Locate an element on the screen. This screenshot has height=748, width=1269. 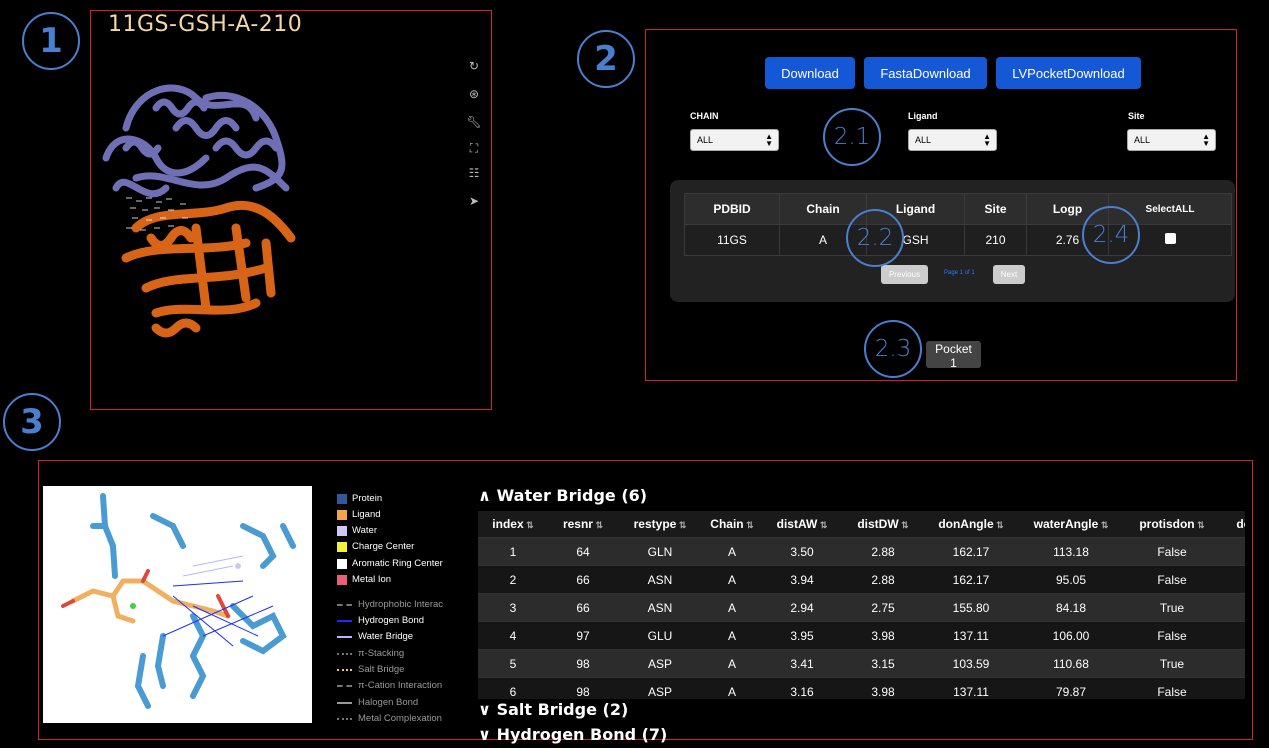
water-bridge-section-toggle: ∧ Water Bridge (6) is located at coordinates (562, 495).